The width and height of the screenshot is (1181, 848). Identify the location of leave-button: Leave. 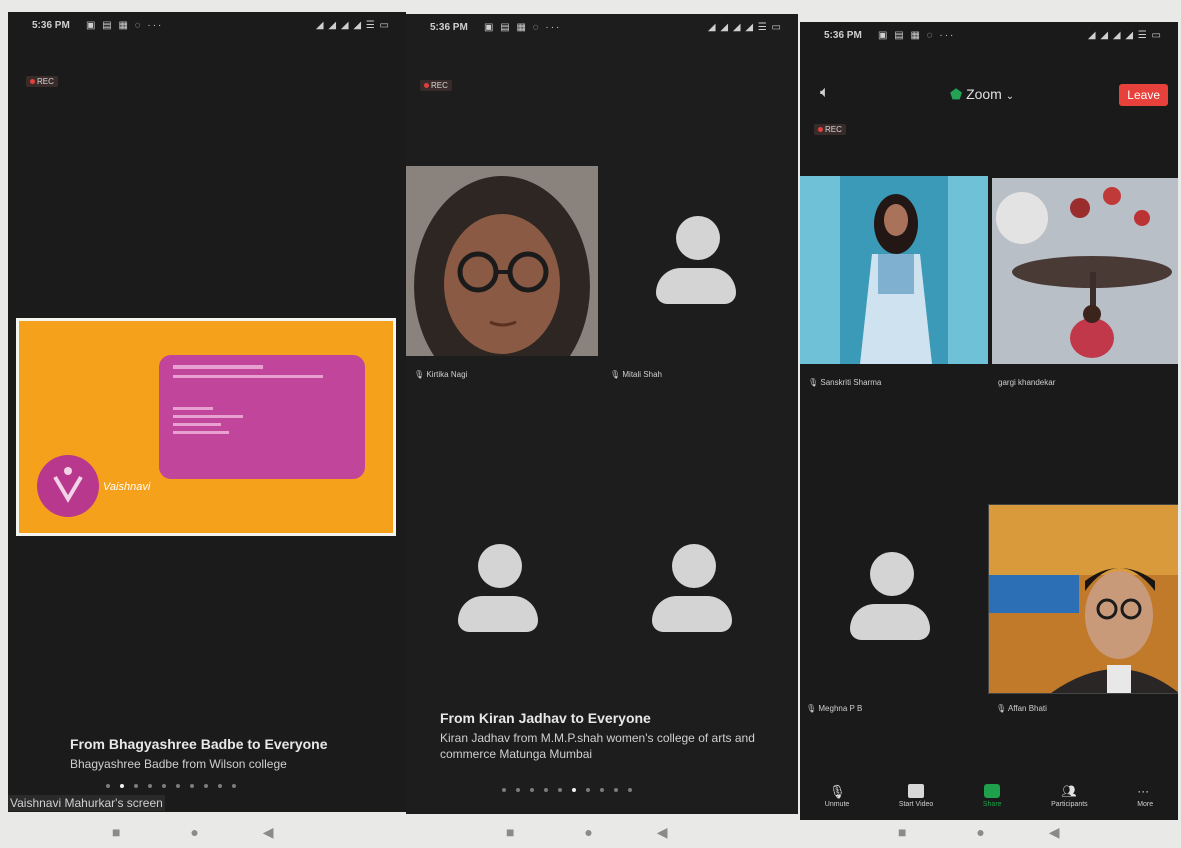
(1143, 95).